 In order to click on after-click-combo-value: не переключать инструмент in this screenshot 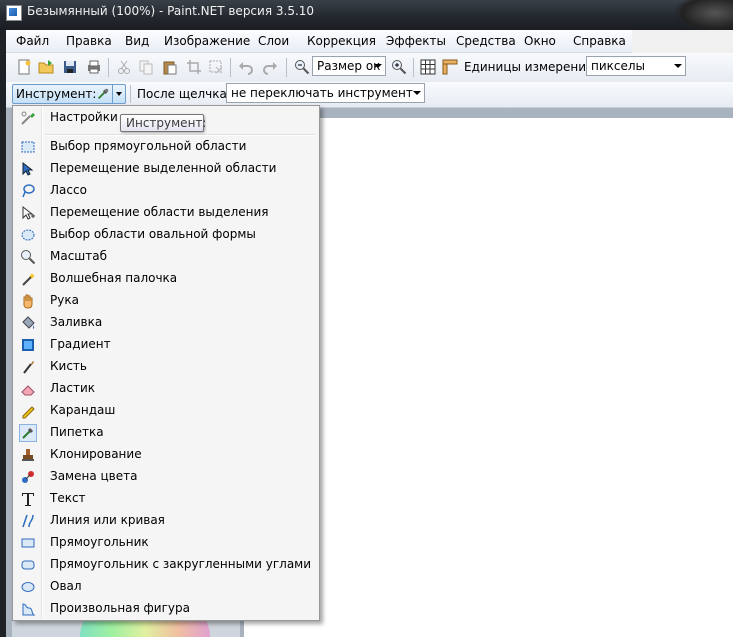, I will do `click(322, 93)`.